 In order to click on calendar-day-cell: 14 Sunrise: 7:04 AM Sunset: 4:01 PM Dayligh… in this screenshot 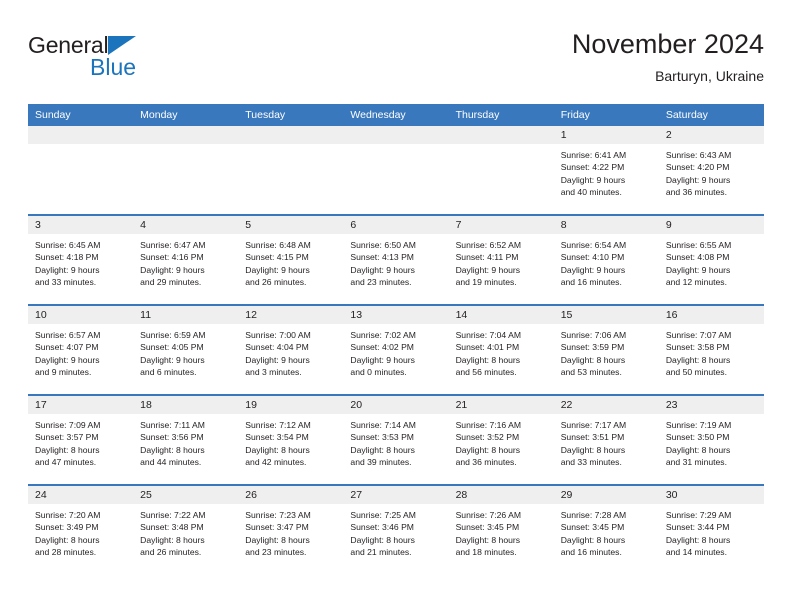, I will do `click(501, 349)`.